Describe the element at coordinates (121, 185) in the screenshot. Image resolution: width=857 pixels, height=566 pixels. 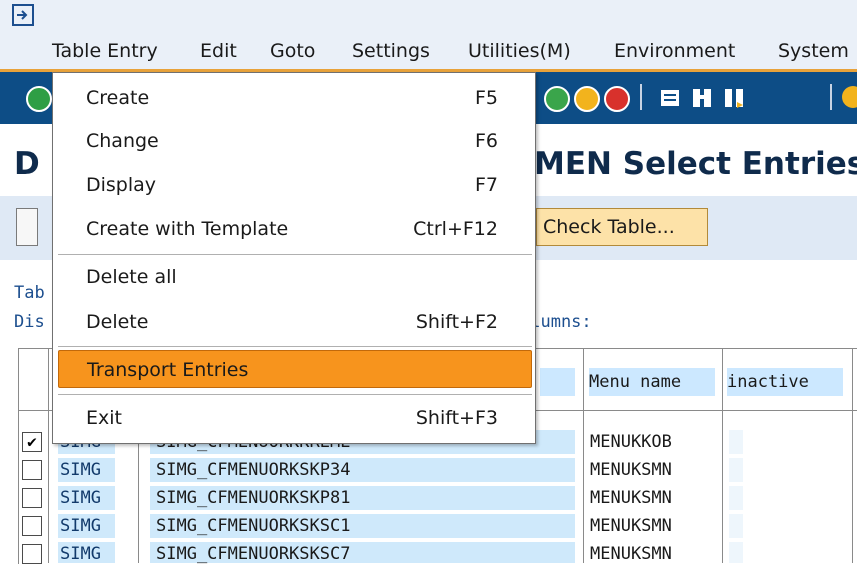
I see `menu-item-label: Display` at that location.